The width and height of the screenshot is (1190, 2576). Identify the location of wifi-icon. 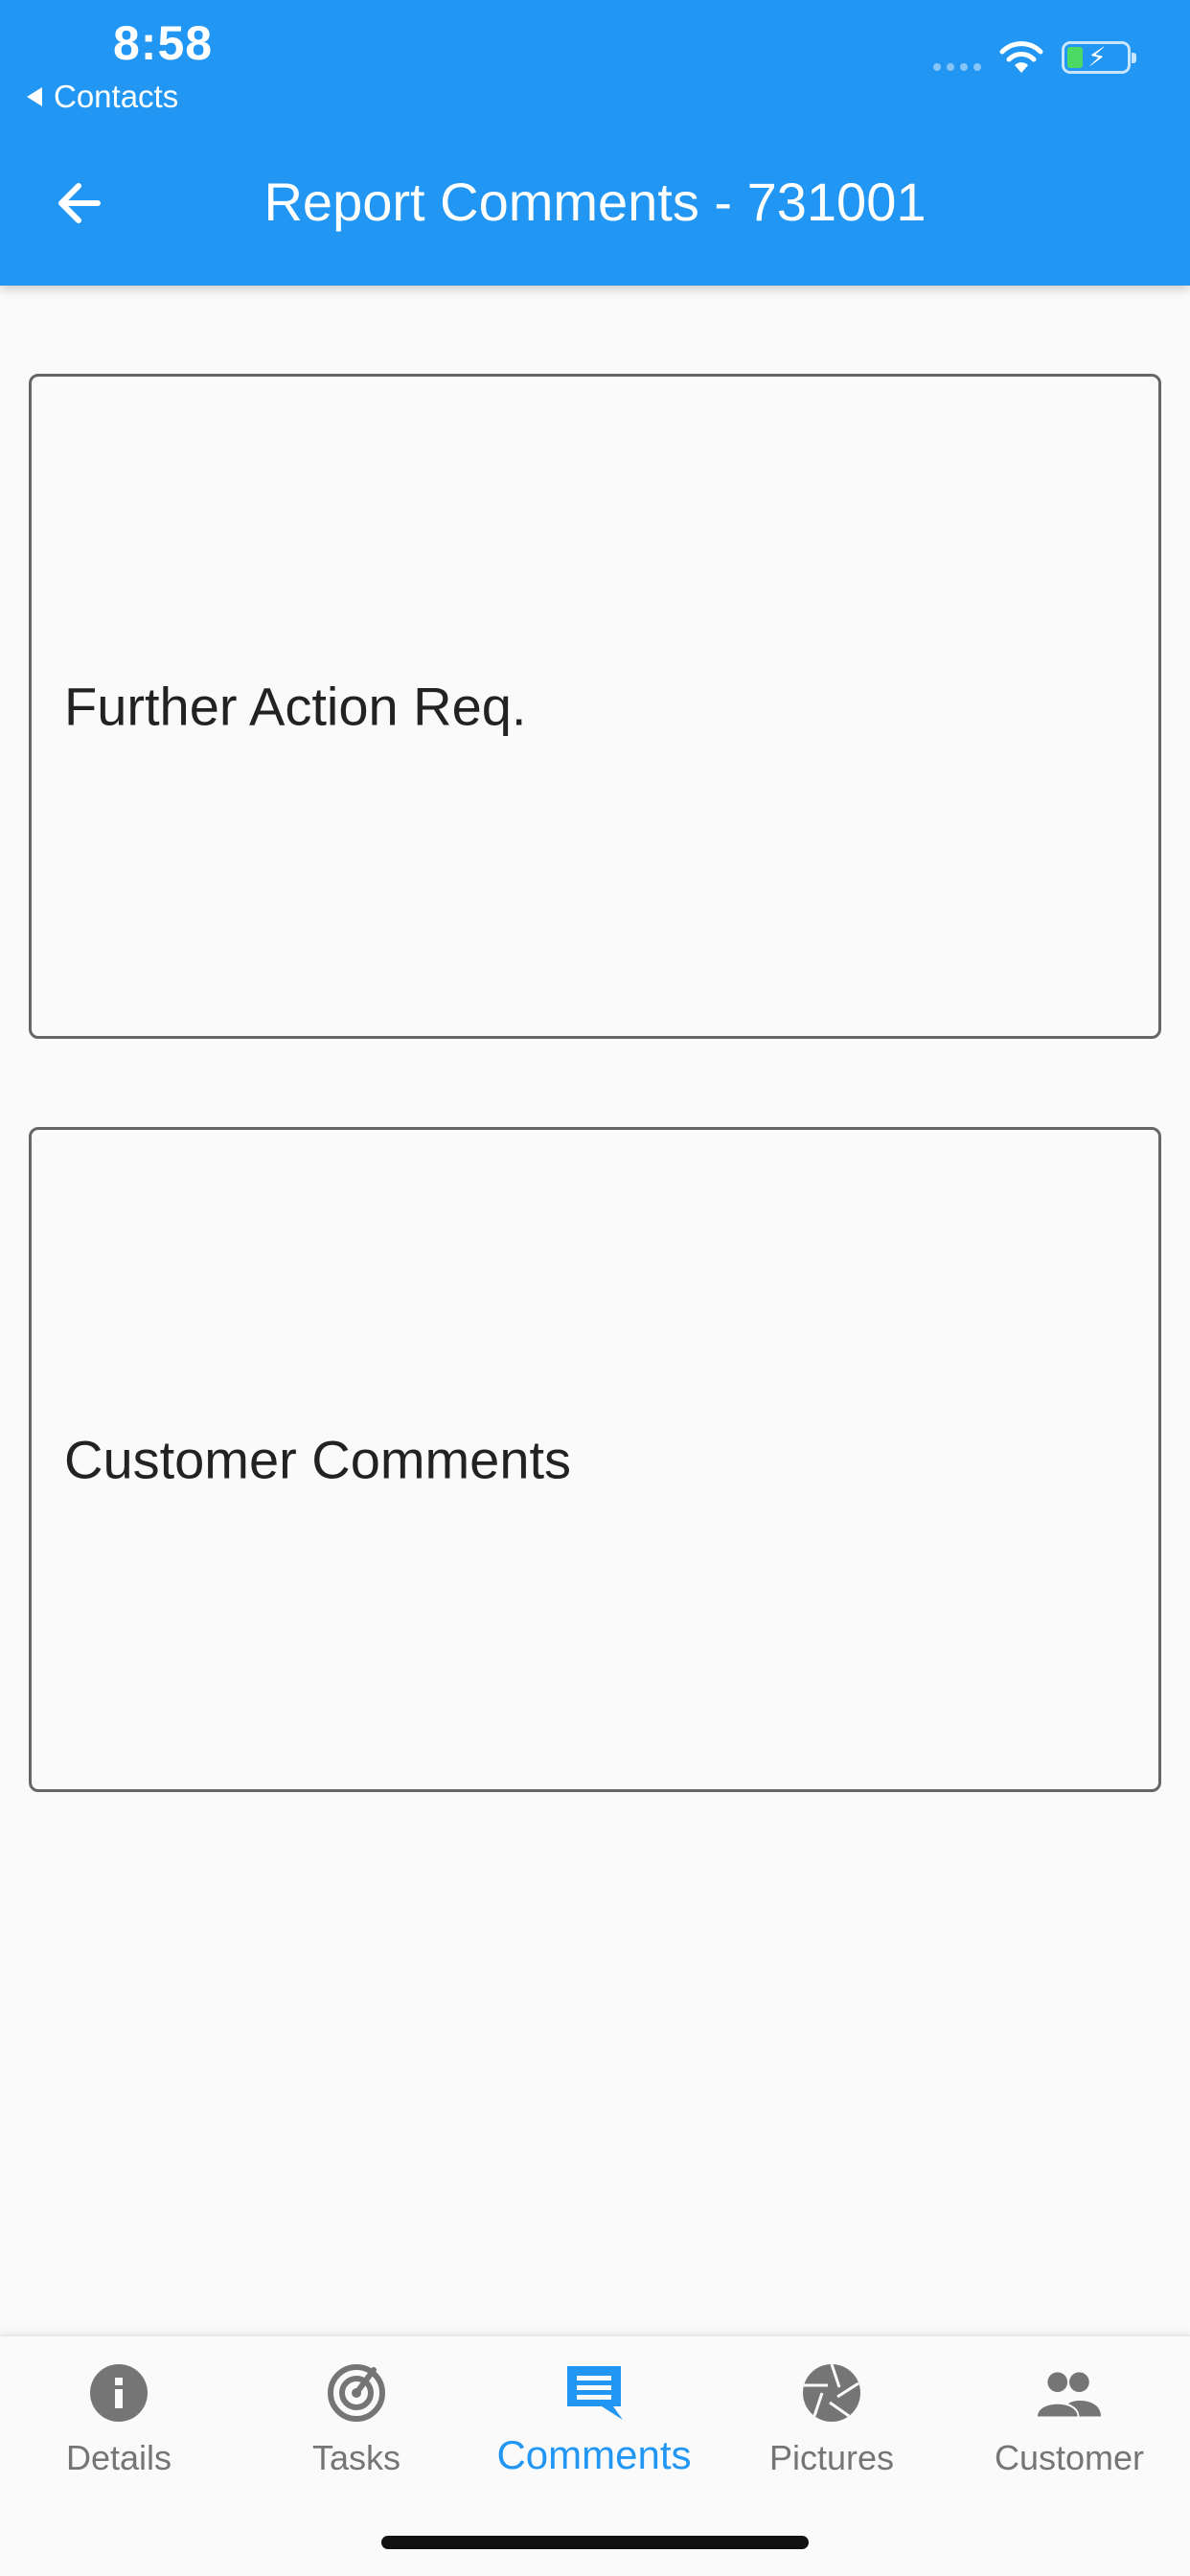
(1021, 57).